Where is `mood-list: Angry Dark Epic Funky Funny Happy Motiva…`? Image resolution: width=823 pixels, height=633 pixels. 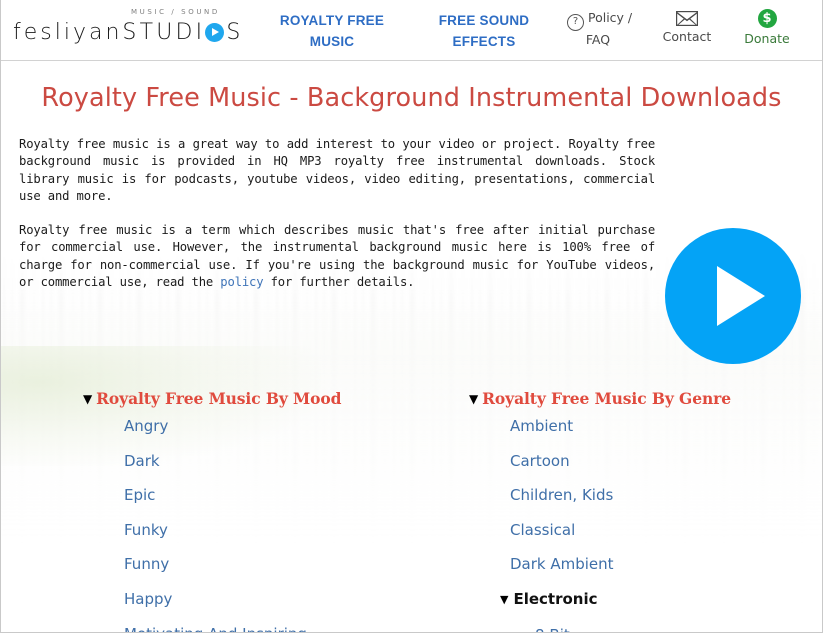
mood-list: Angry Dark Epic Funky Funny Happy Motiva… is located at coordinates (212, 520).